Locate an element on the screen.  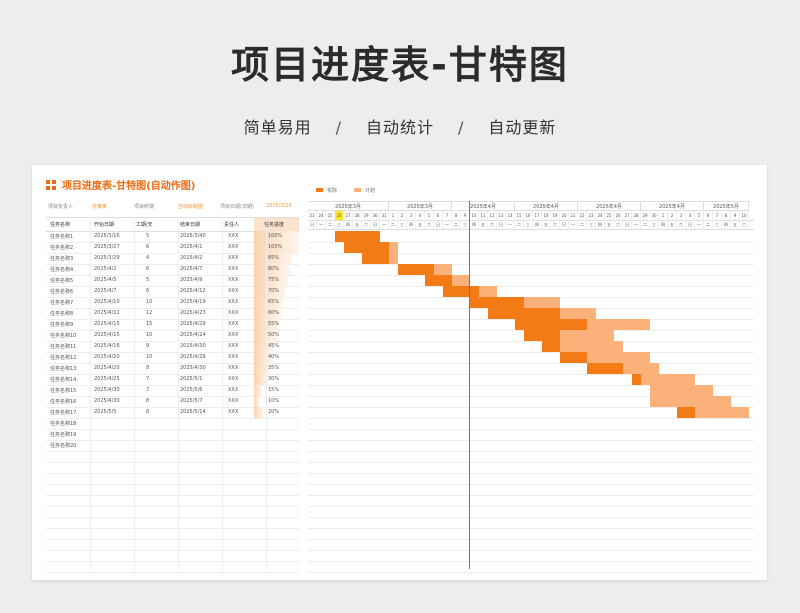
legend-plan: 计划 is located at coordinates (364, 190).